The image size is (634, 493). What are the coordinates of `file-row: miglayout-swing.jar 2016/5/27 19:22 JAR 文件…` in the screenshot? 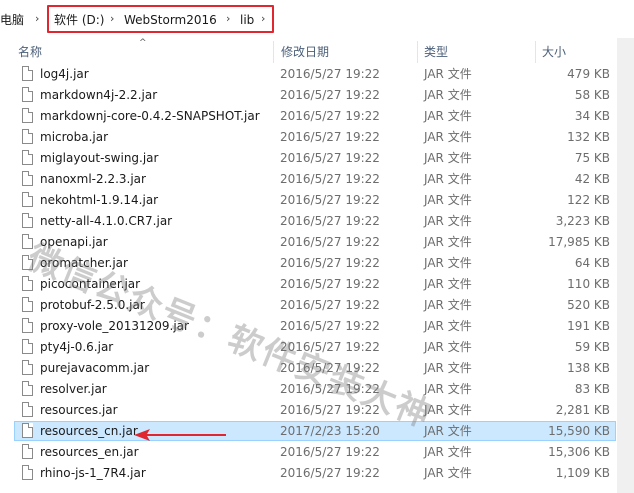 It's located at (317, 158).